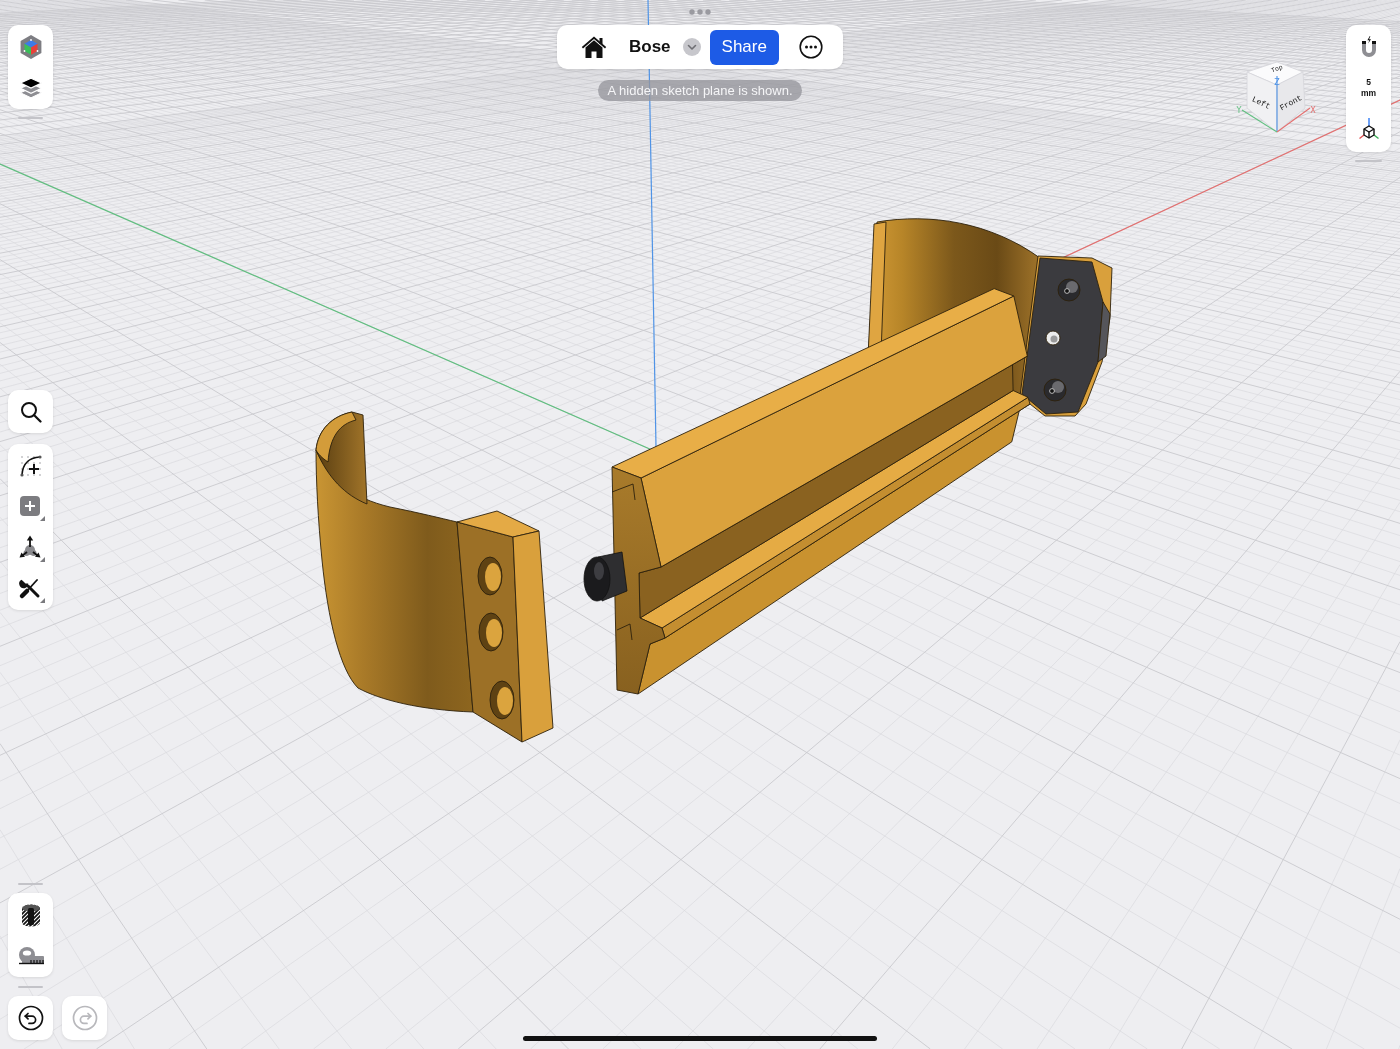 This screenshot has width=1400, height=1049. Describe the element at coordinates (1239, 110) in the screenshot. I see `axis-label: Y` at that location.